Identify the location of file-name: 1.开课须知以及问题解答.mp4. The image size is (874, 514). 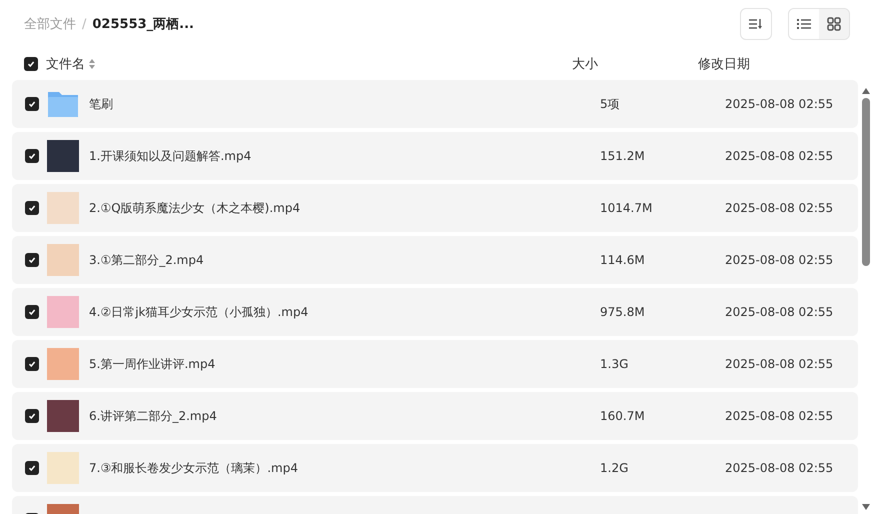
(170, 156).